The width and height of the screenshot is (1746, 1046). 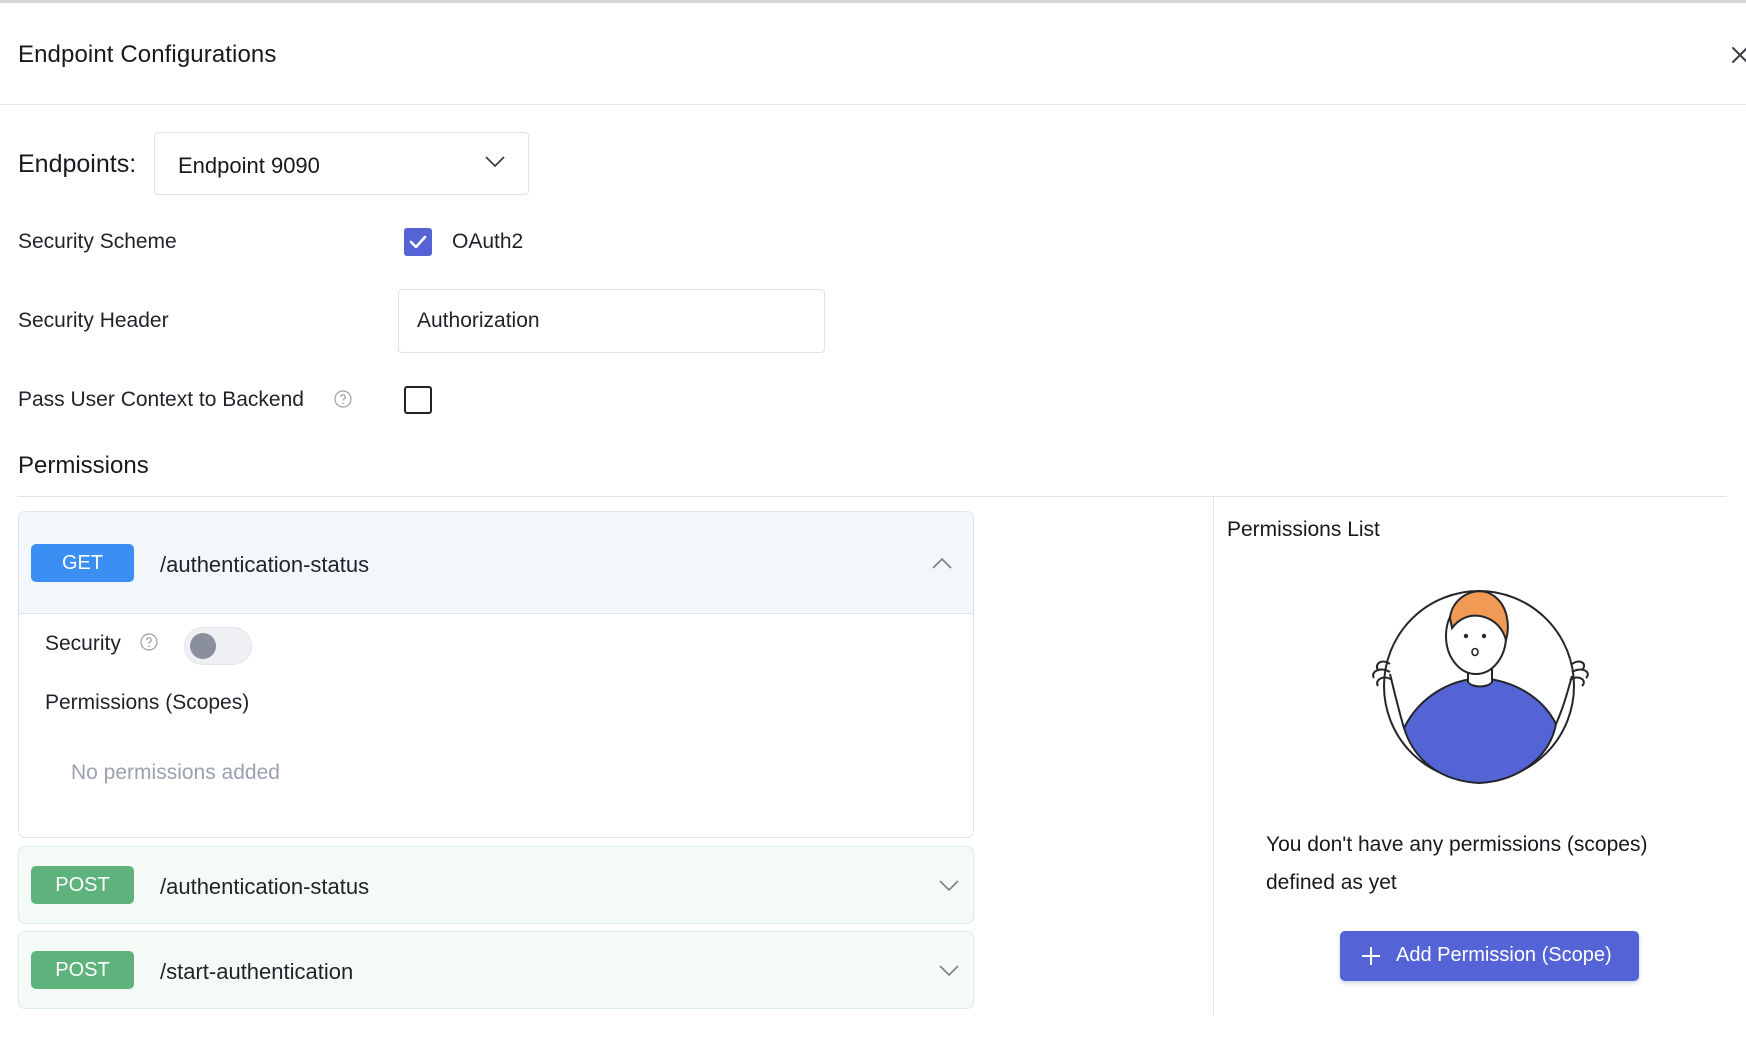 What do you see at coordinates (83, 643) in the screenshot?
I see `security-label: Security` at bounding box center [83, 643].